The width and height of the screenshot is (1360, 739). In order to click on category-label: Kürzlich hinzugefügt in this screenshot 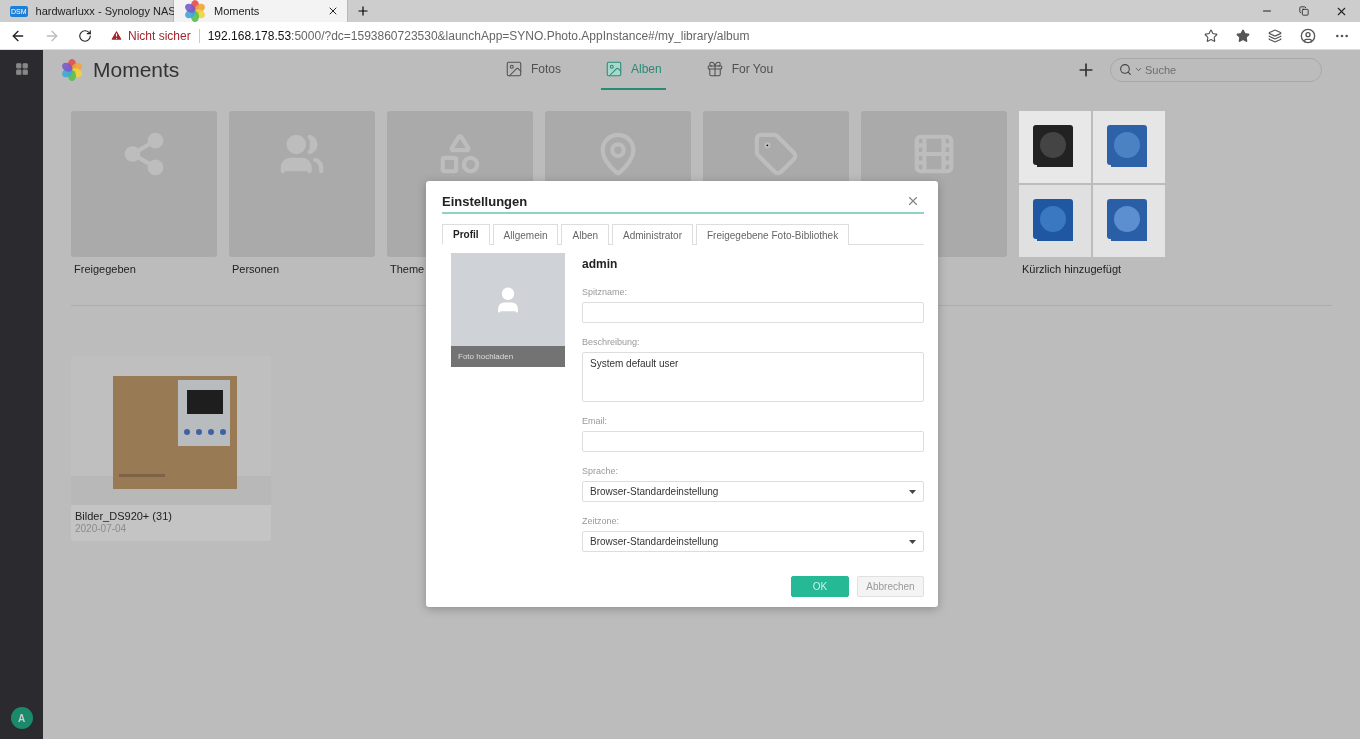, I will do `click(1072, 269)`.